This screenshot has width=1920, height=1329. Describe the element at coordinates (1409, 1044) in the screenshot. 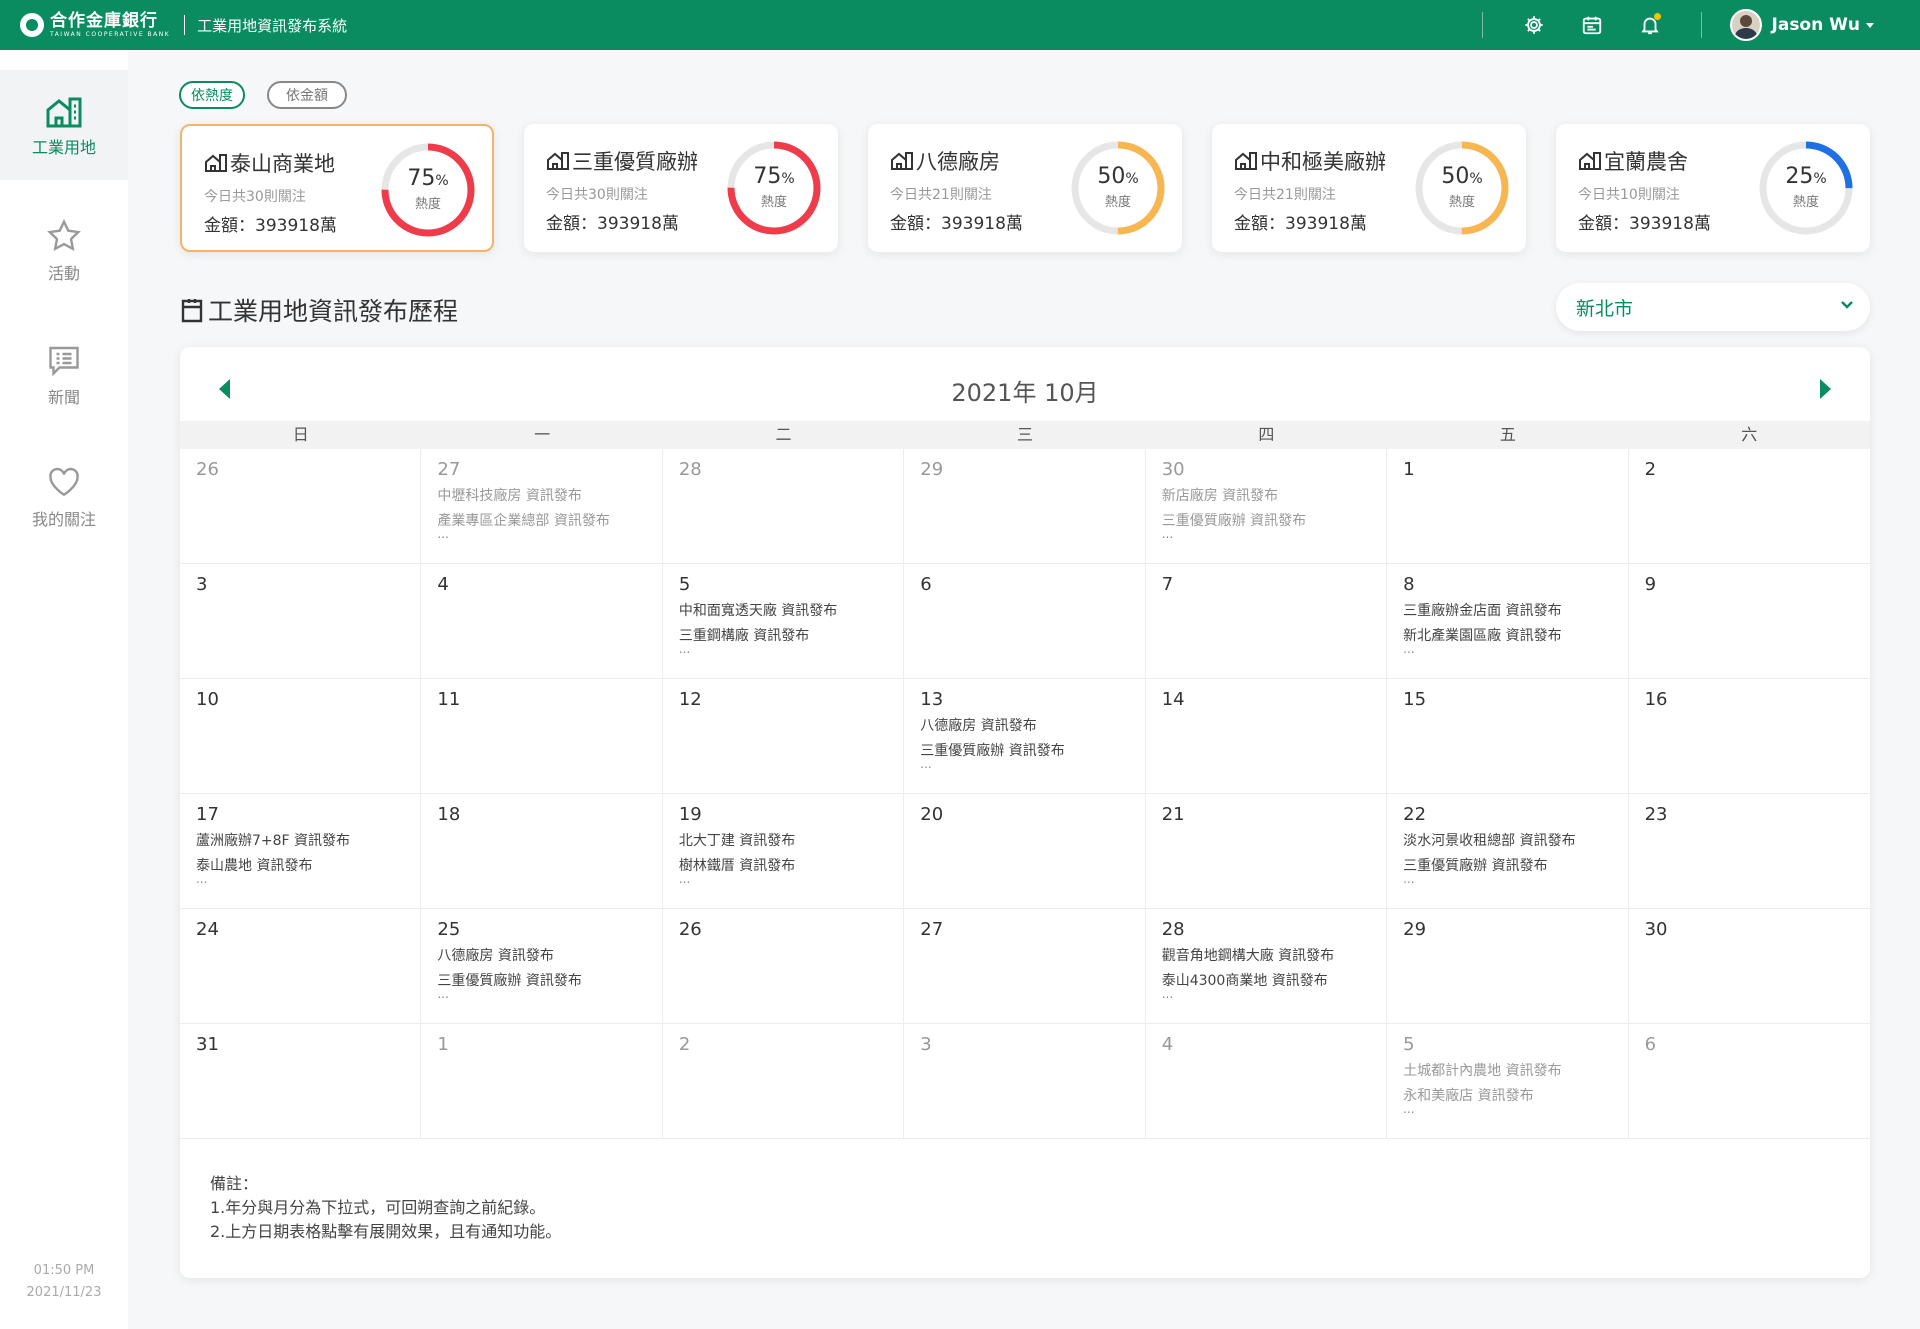

I see `day-number: 5` at that location.